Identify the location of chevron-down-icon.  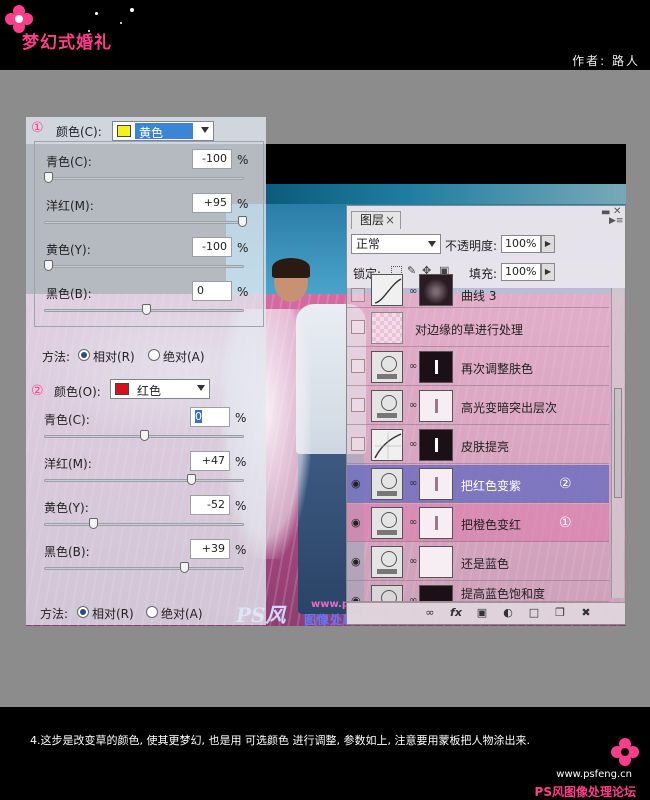
(432, 244).